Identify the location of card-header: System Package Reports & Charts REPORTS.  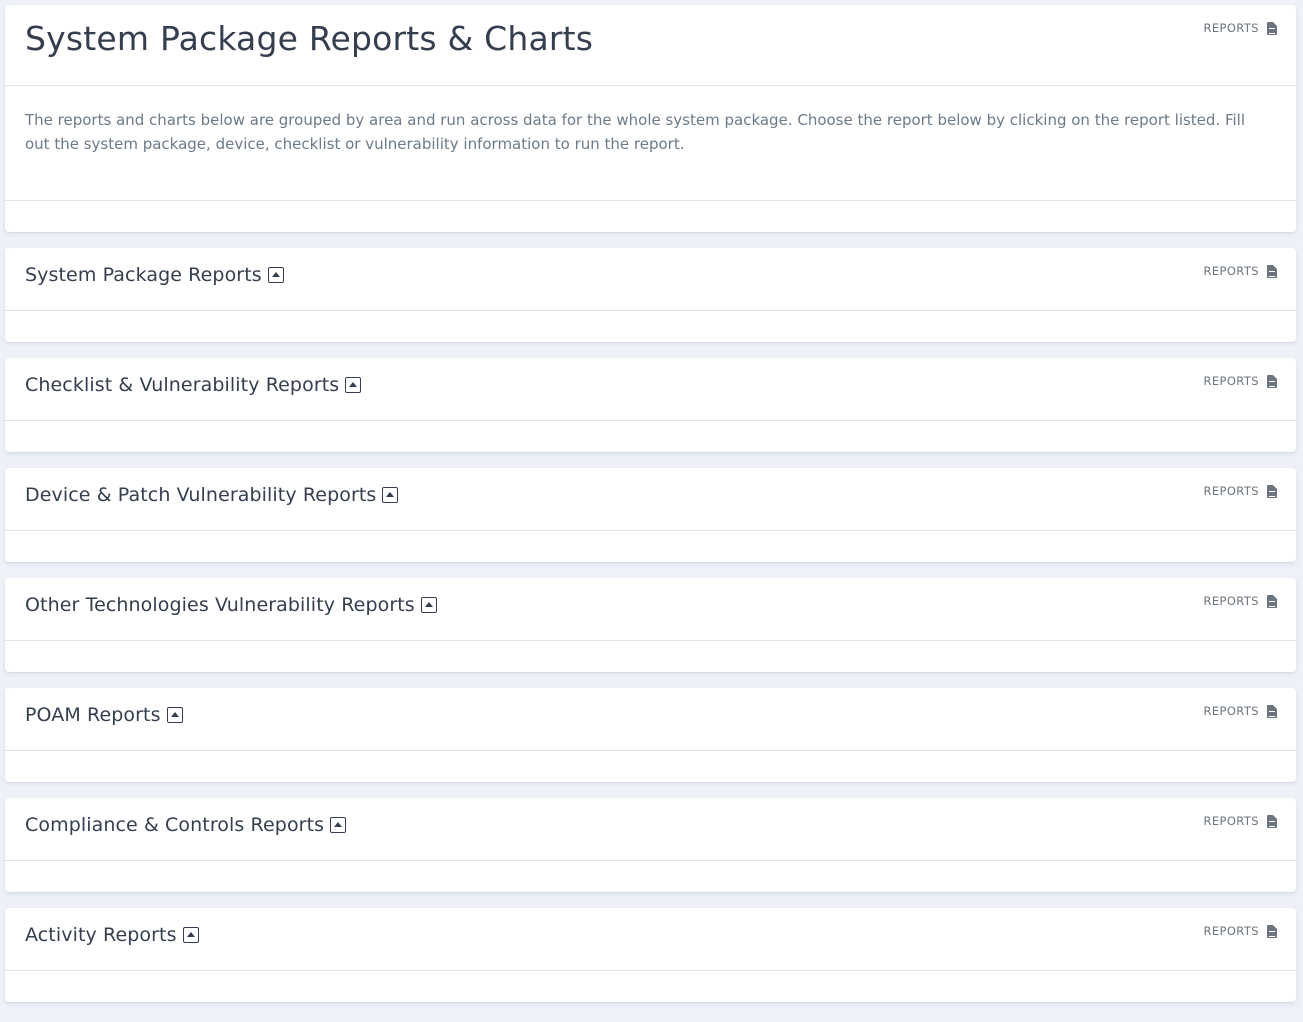
(650, 45).